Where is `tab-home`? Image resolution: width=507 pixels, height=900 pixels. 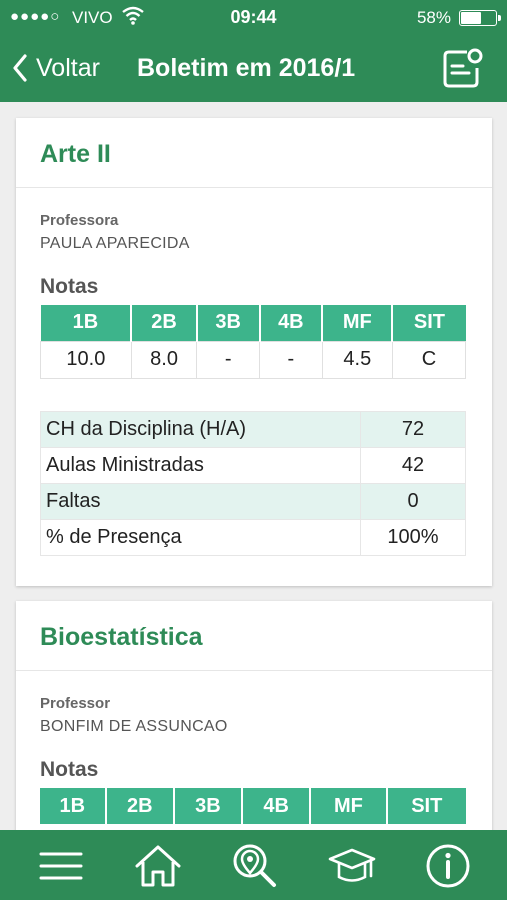
tab-home is located at coordinates (158, 866).